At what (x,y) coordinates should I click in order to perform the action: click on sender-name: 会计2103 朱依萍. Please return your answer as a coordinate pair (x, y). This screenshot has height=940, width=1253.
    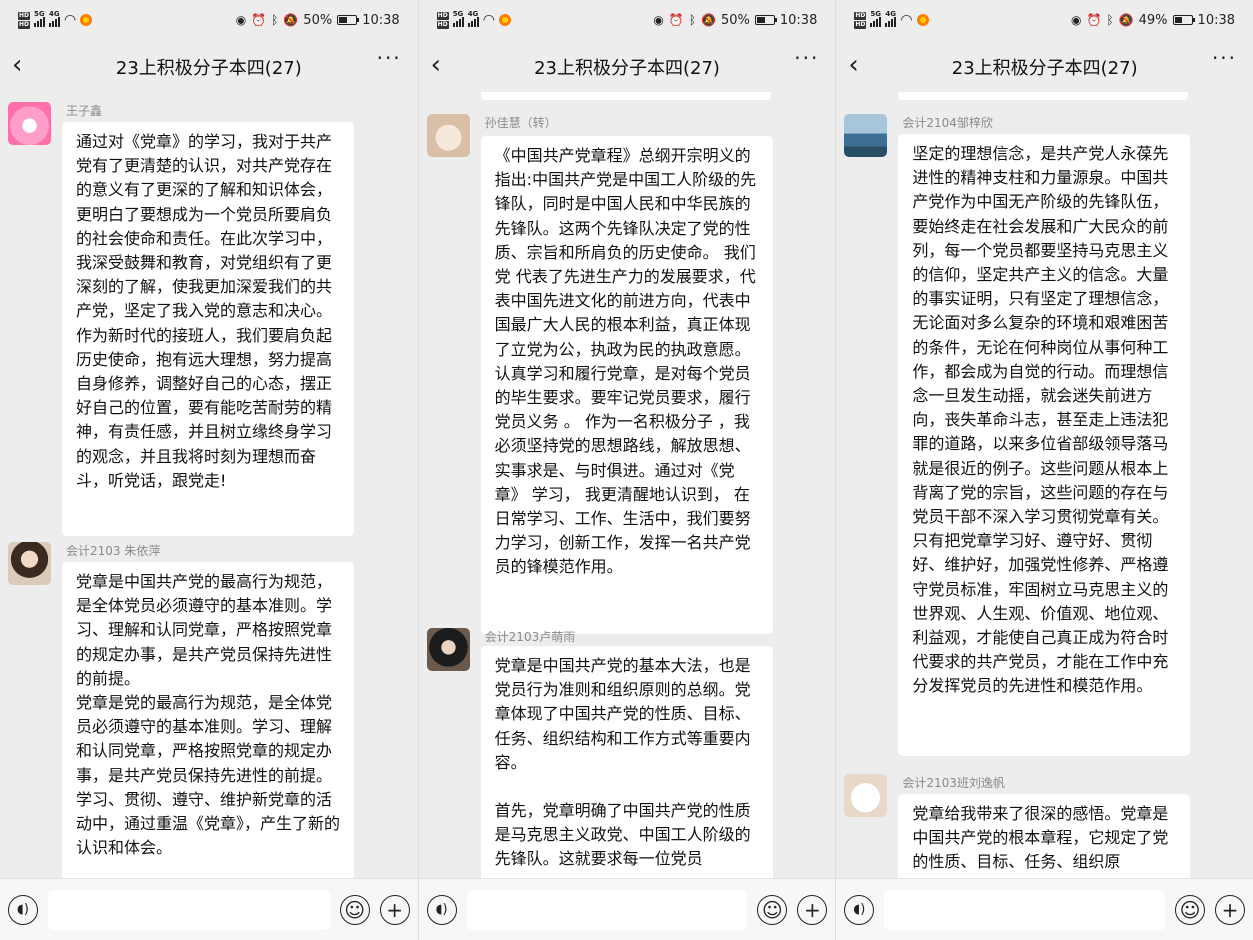
    Looking at the image, I should click on (113, 551).